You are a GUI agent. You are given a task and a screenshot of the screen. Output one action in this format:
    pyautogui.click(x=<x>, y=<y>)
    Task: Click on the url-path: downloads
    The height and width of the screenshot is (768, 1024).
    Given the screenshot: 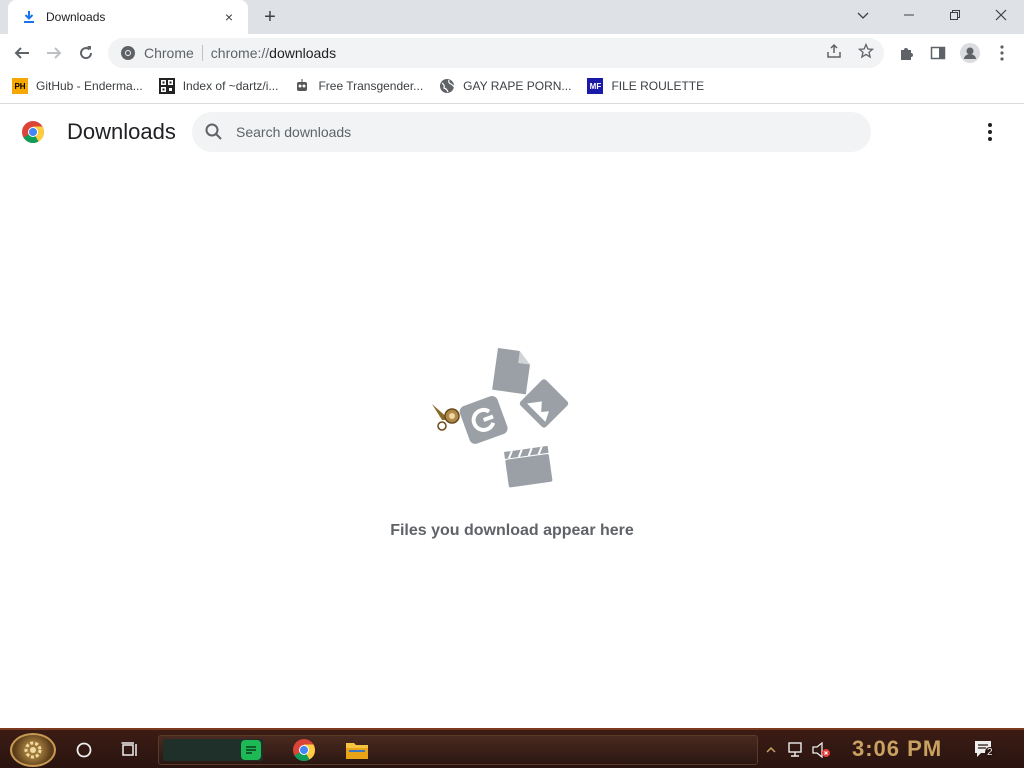 What is the action you would take?
    pyautogui.click(x=303, y=53)
    